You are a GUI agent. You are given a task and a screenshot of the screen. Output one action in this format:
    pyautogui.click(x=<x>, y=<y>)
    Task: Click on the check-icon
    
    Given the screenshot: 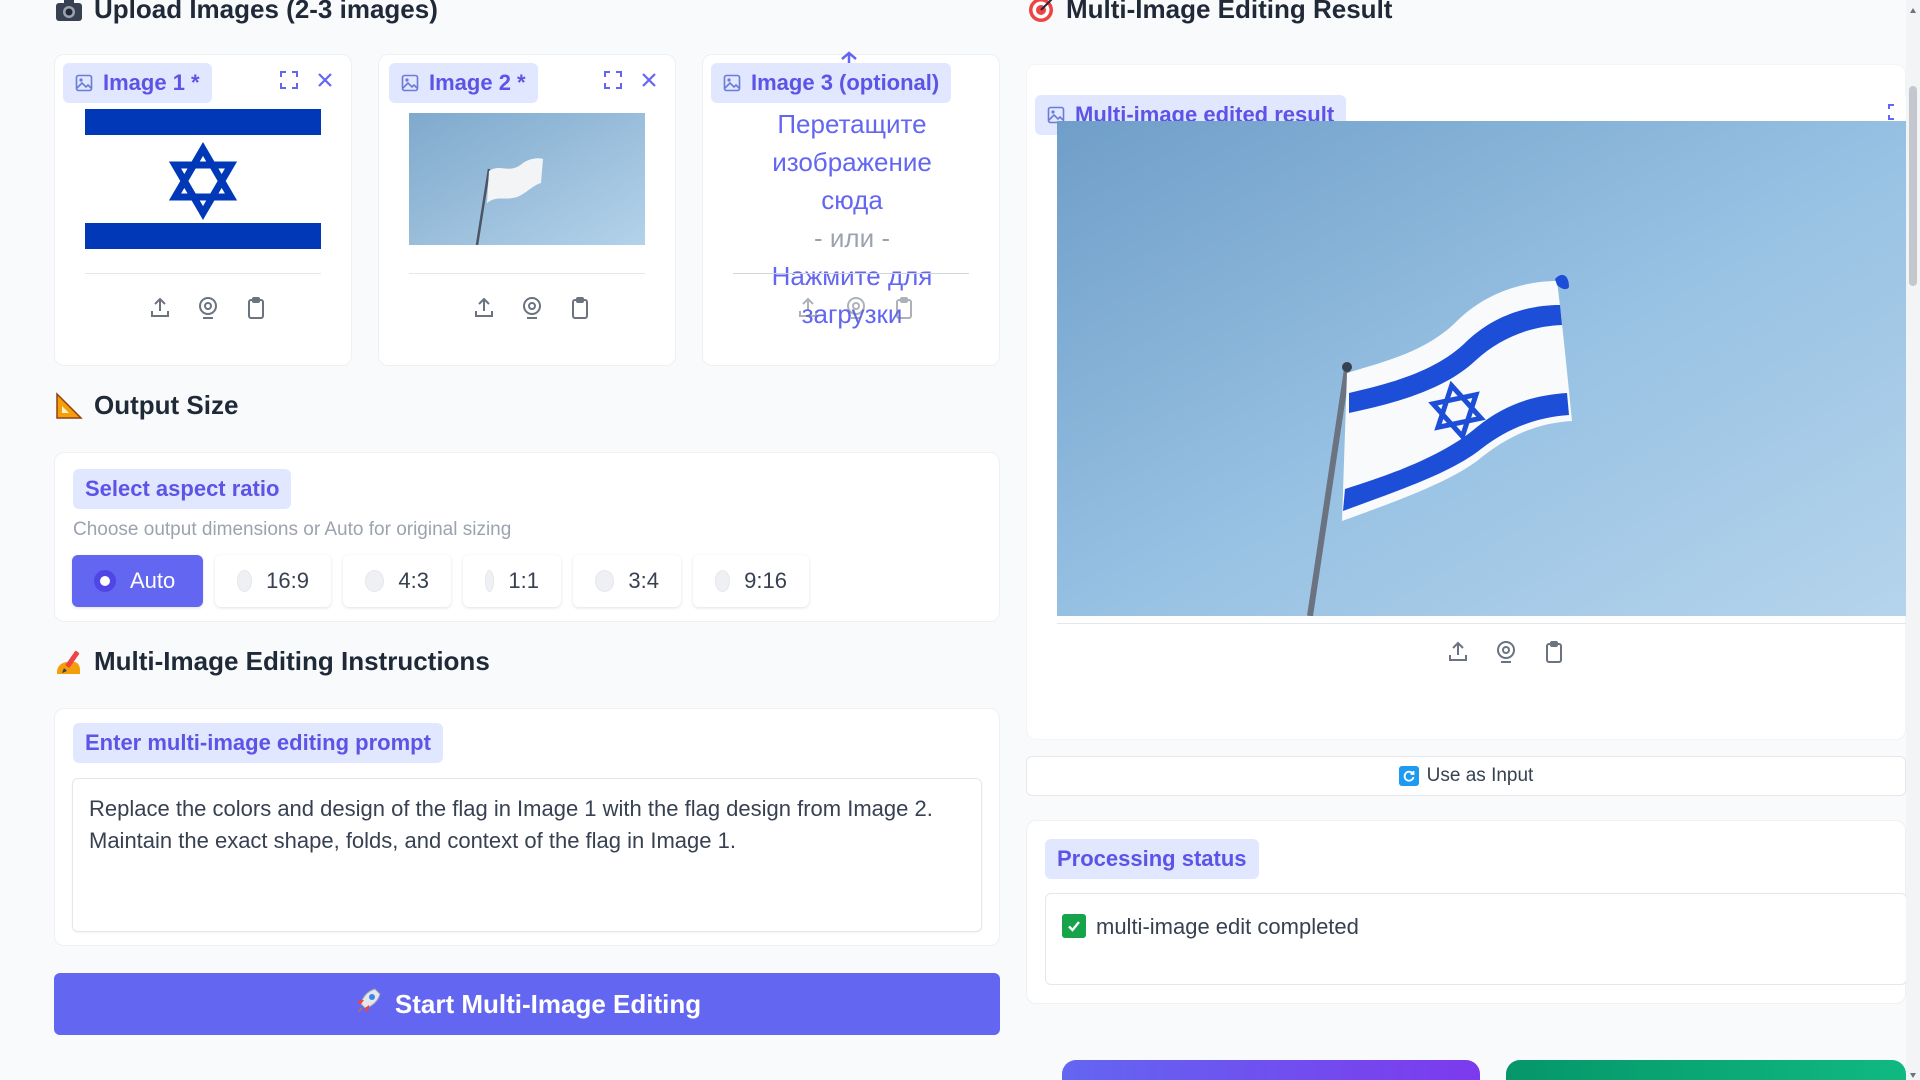 What is the action you would take?
    pyautogui.click(x=1074, y=926)
    